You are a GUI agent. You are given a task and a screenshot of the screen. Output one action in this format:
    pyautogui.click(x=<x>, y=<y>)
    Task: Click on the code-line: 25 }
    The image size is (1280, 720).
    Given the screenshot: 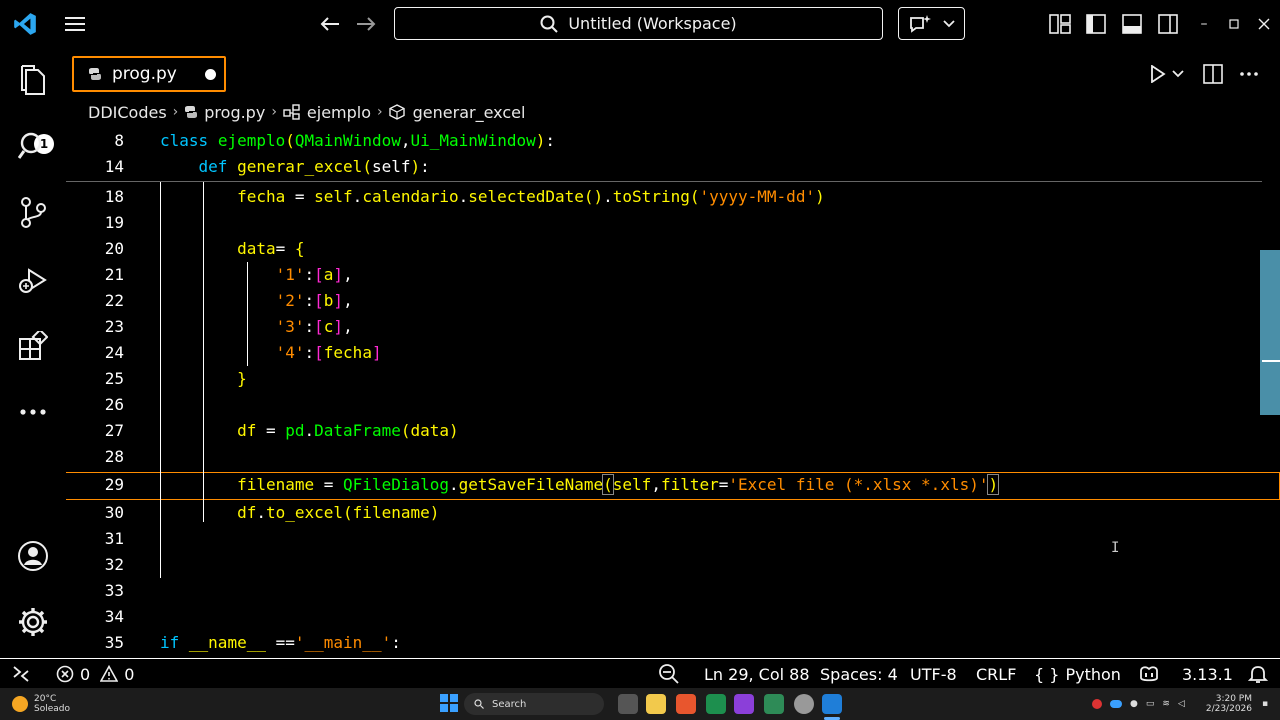 What is the action you would take?
    pyautogui.click(x=175, y=378)
    